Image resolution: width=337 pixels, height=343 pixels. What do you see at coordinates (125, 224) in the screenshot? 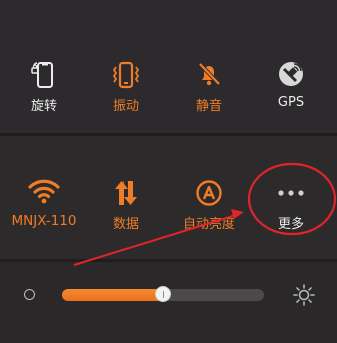
I see `toggle-data-label: 数据` at bounding box center [125, 224].